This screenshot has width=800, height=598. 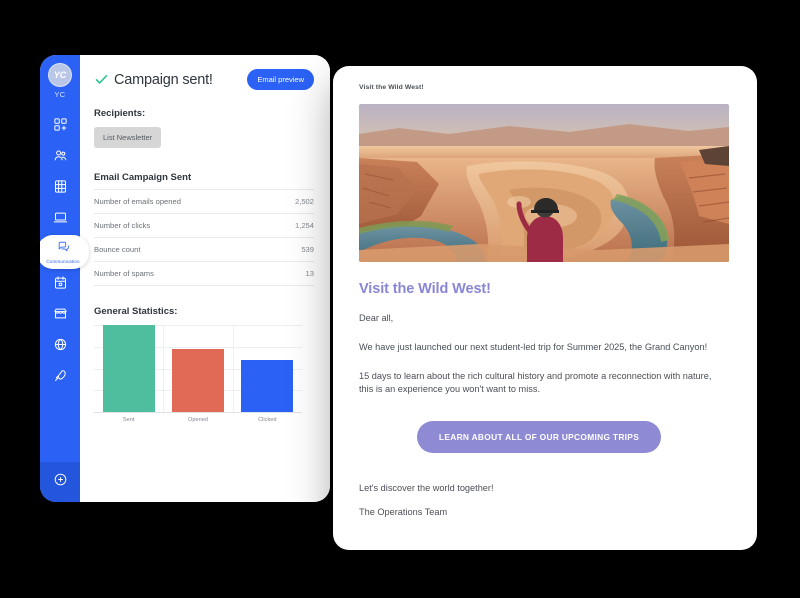 I want to click on chart-x-label: Sent, so click(x=128, y=420).